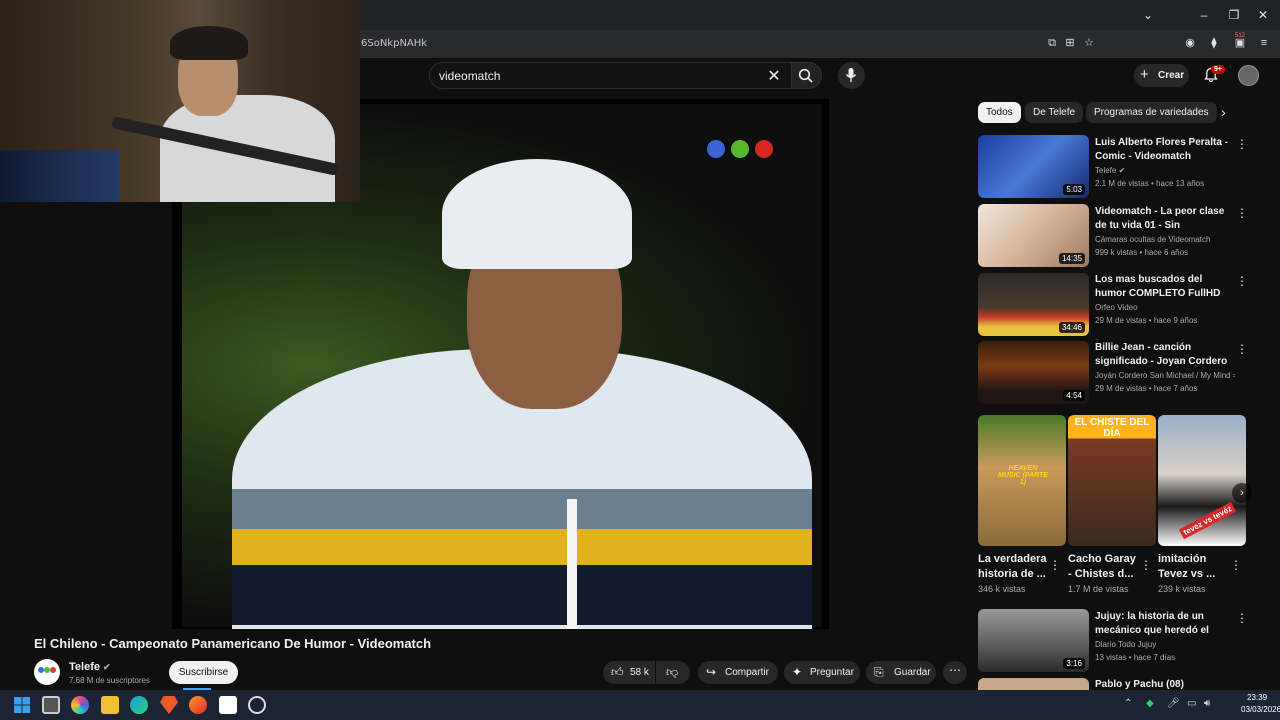 The height and width of the screenshot is (720, 1280). What do you see at coordinates (1054, 112) in the screenshot?
I see `chip-de-telefe: De Telefe` at bounding box center [1054, 112].